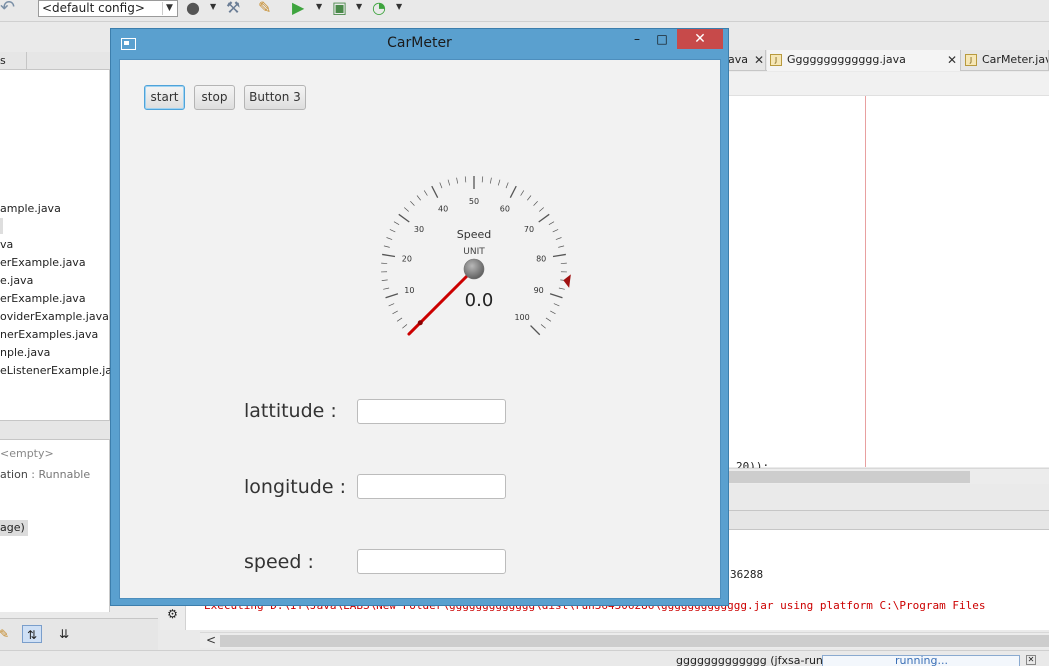 The image size is (1049, 666). I want to click on java-file-icon: J, so click(776, 60).